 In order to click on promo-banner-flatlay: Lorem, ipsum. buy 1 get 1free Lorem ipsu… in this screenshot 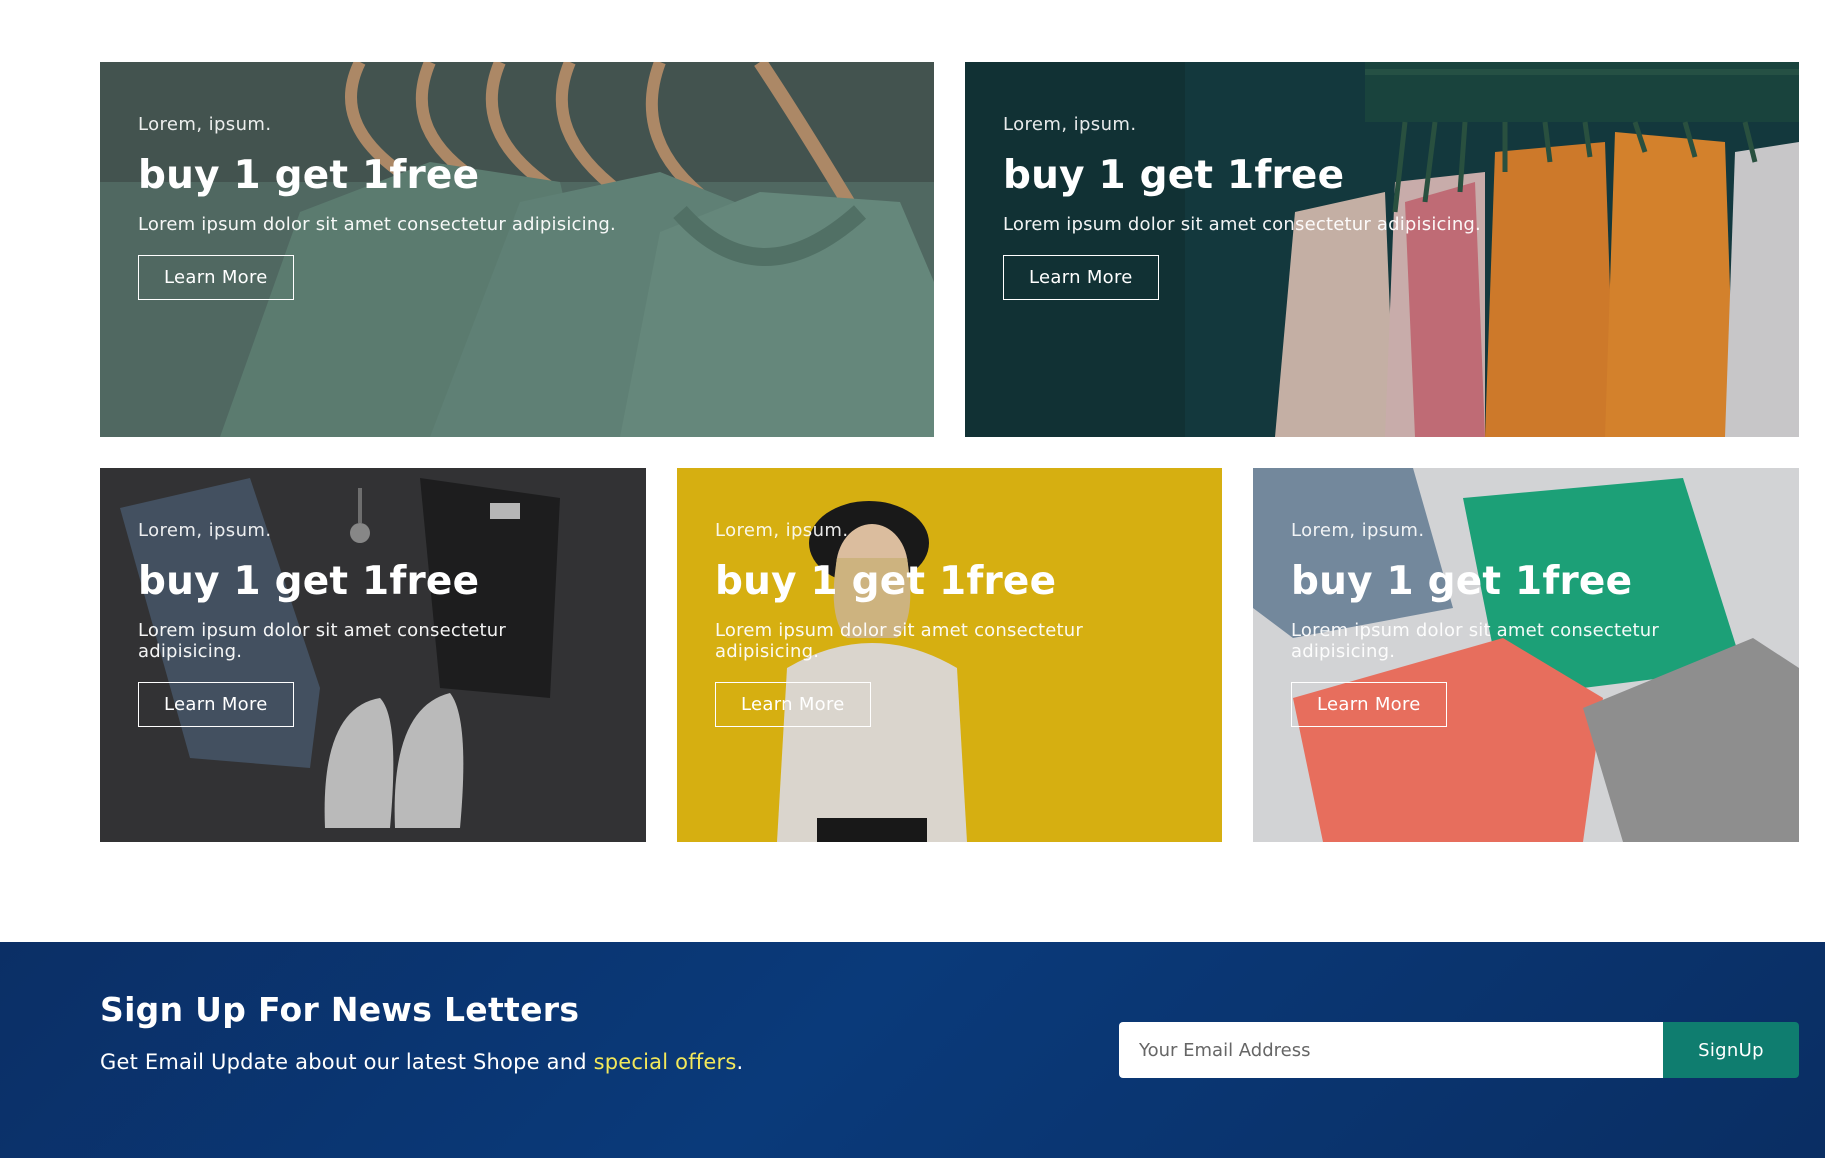, I will do `click(373, 655)`.